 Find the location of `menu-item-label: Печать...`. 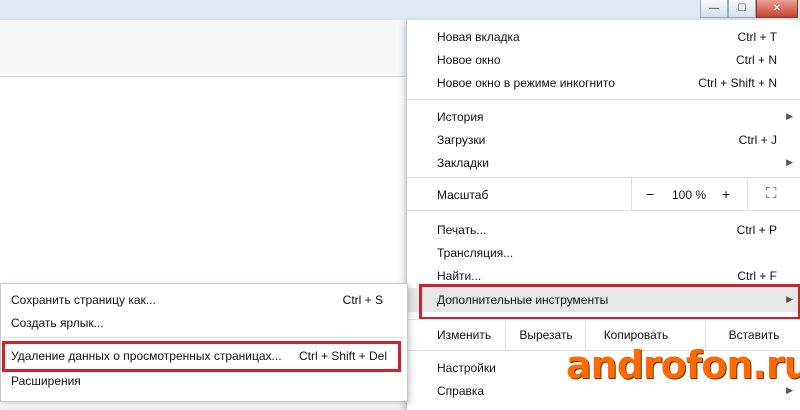

menu-item-label: Печать... is located at coordinates (462, 230).